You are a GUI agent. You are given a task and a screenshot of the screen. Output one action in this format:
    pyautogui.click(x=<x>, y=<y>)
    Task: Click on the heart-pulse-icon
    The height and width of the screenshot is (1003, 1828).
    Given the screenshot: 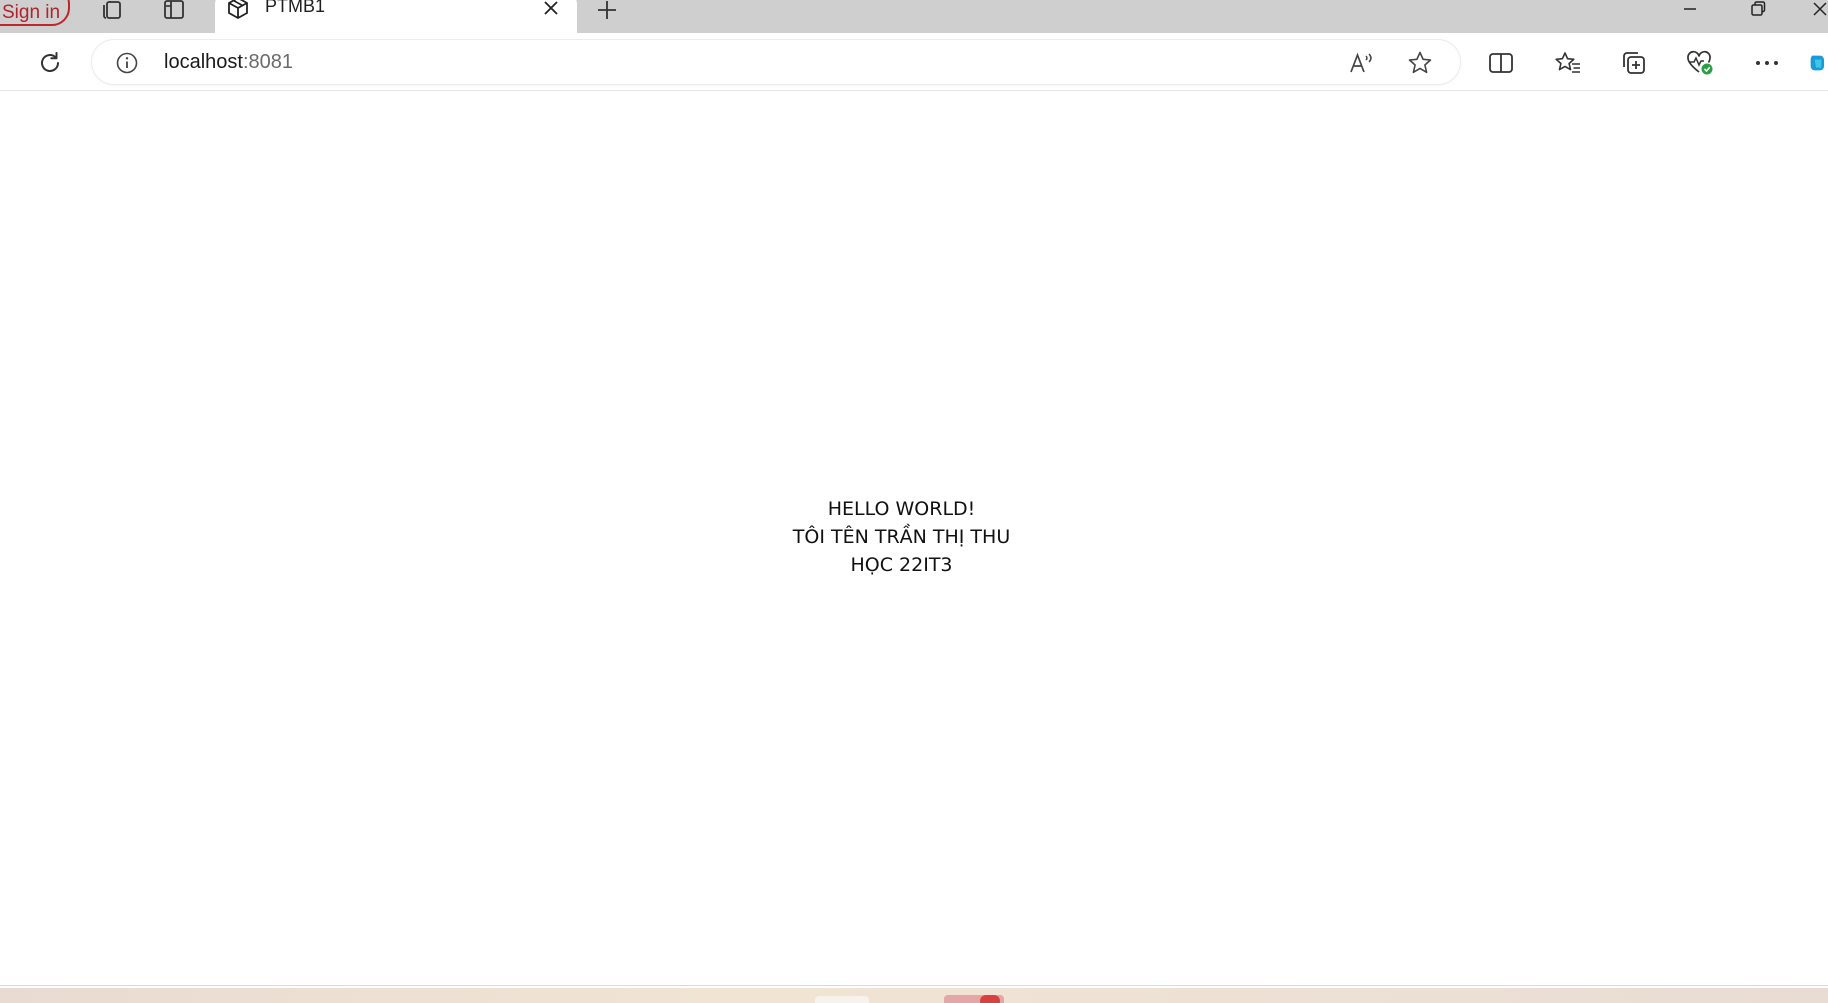 What is the action you would take?
    pyautogui.click(x=1700, y=63)
    